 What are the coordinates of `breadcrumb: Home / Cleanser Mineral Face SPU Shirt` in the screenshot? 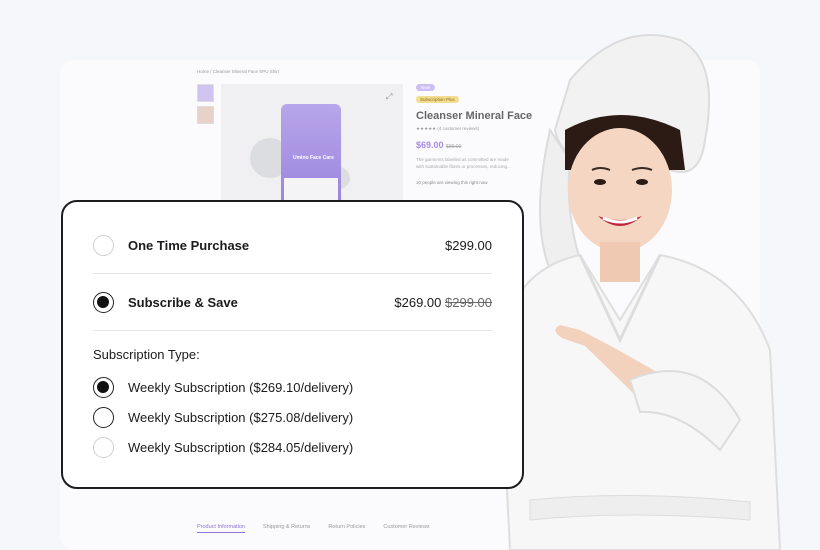 It's located at (238, 71).